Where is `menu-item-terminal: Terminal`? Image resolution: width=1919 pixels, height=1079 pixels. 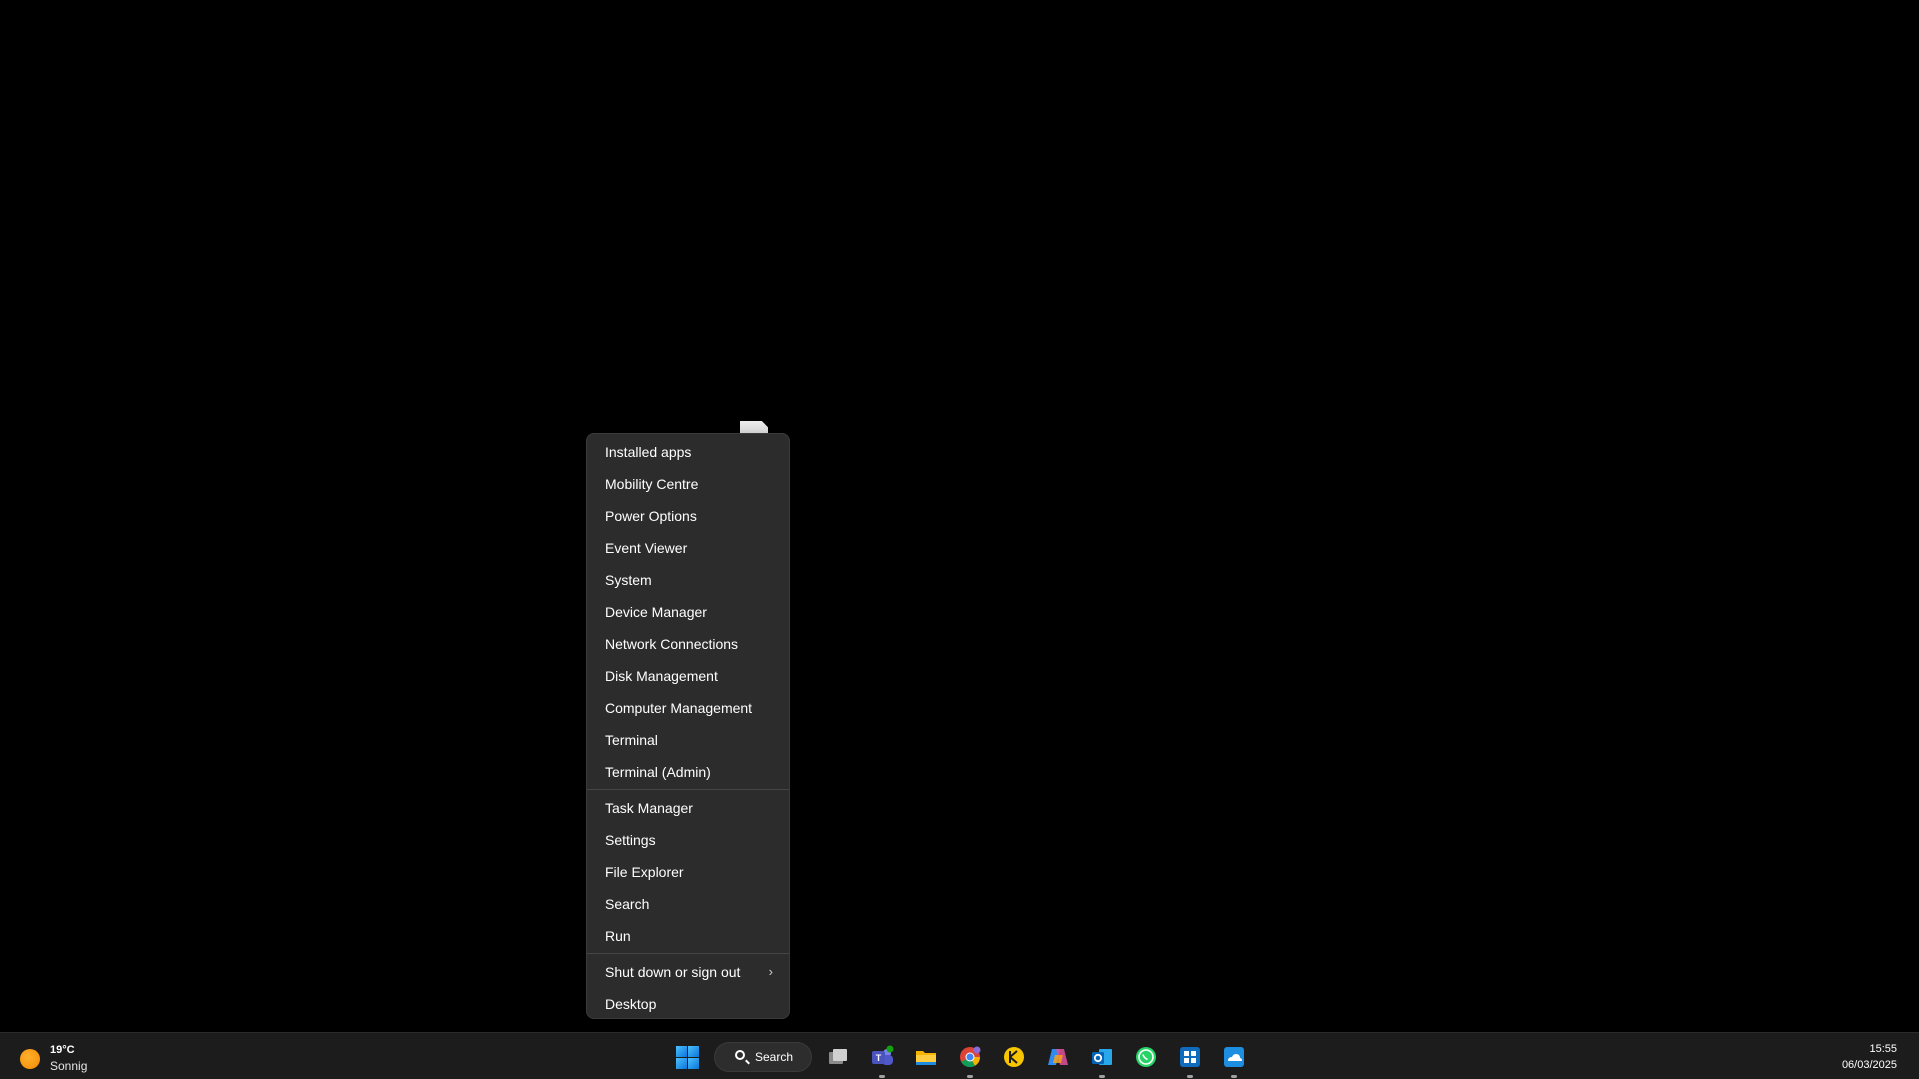 menu-item-terminal: Terminal is located at coordinates (688, 740).